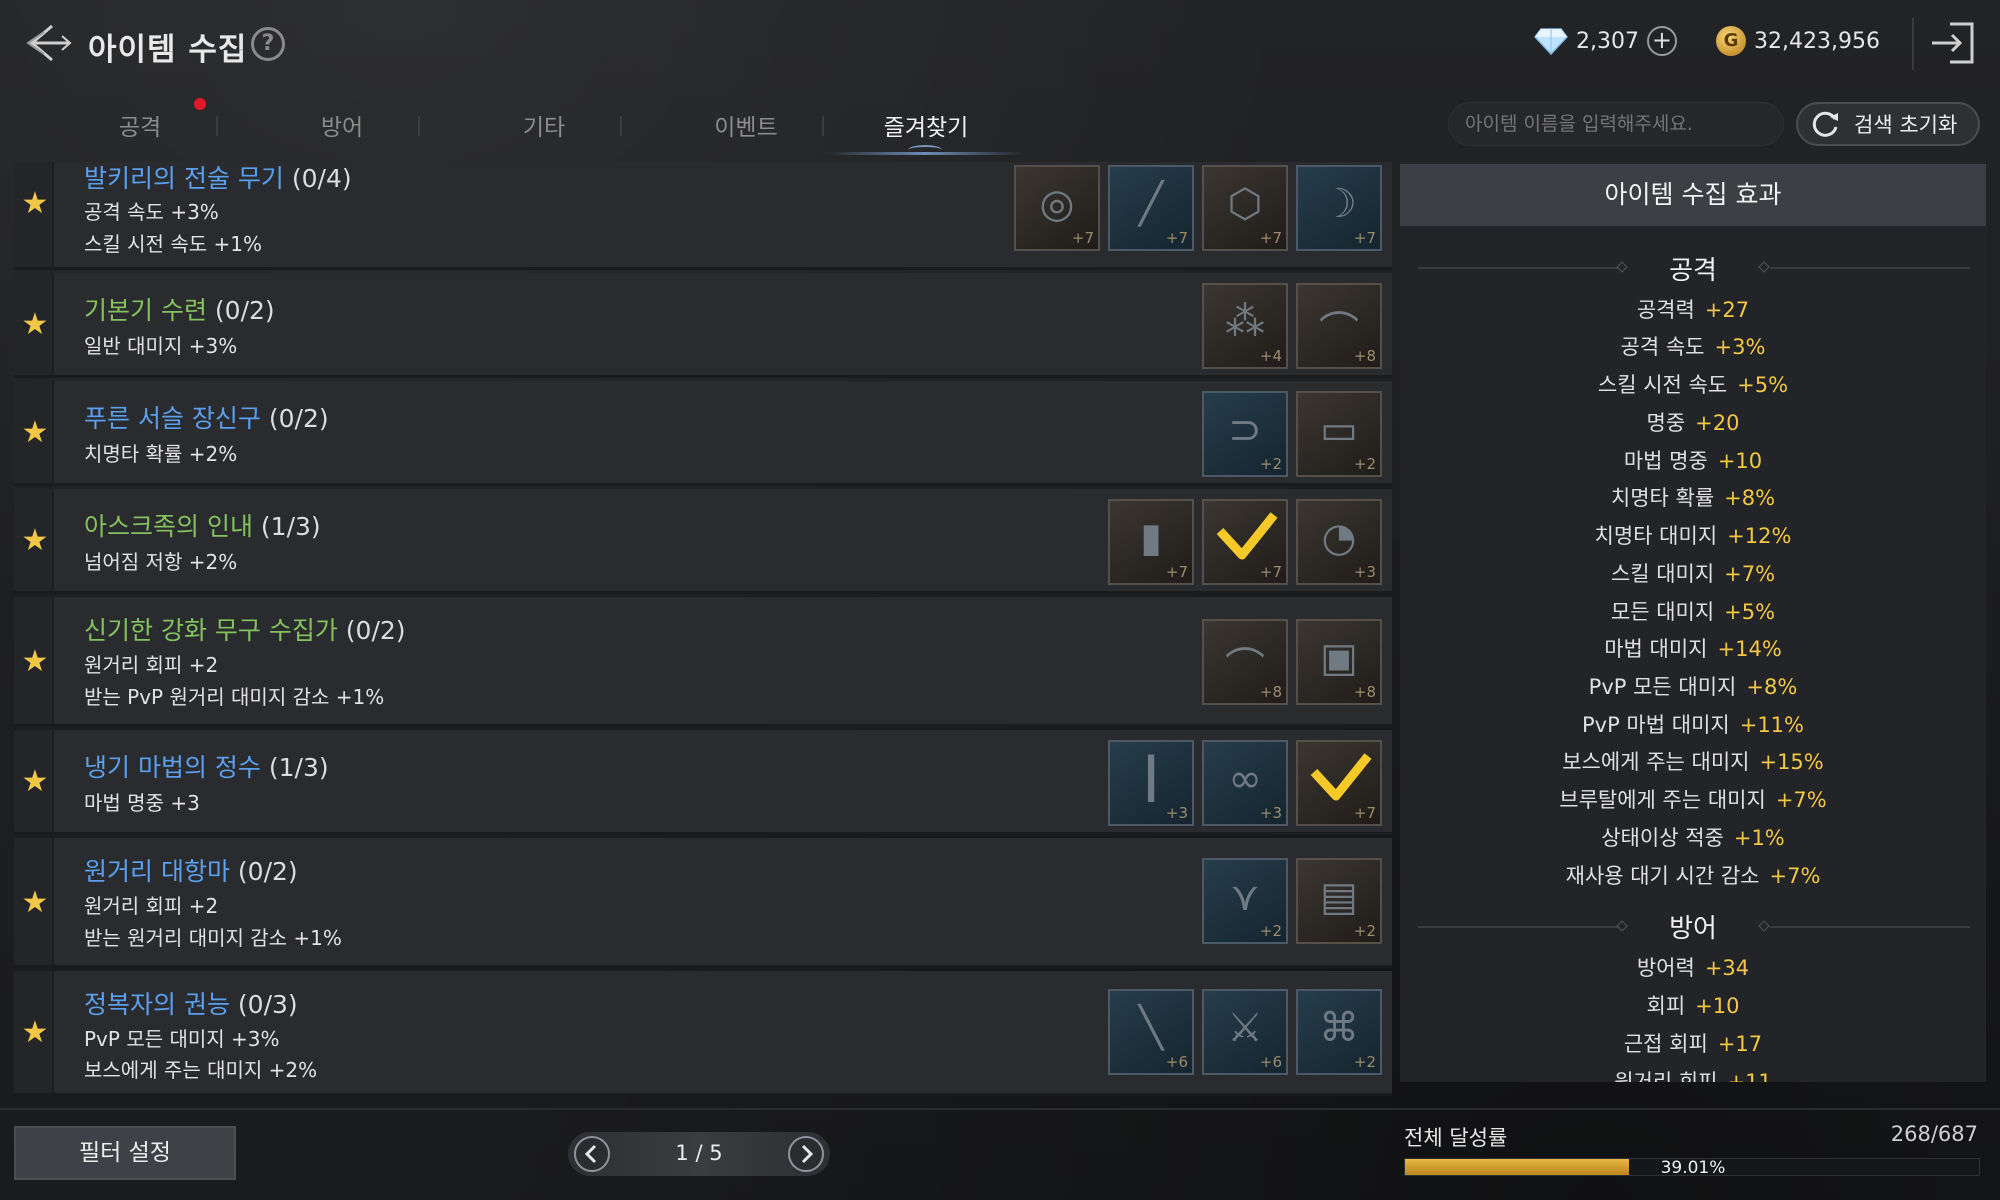 This screenshot has width=2000, height=1200. I want to click on effect-name: PvP 마법 대미지, so click(1656, 725).